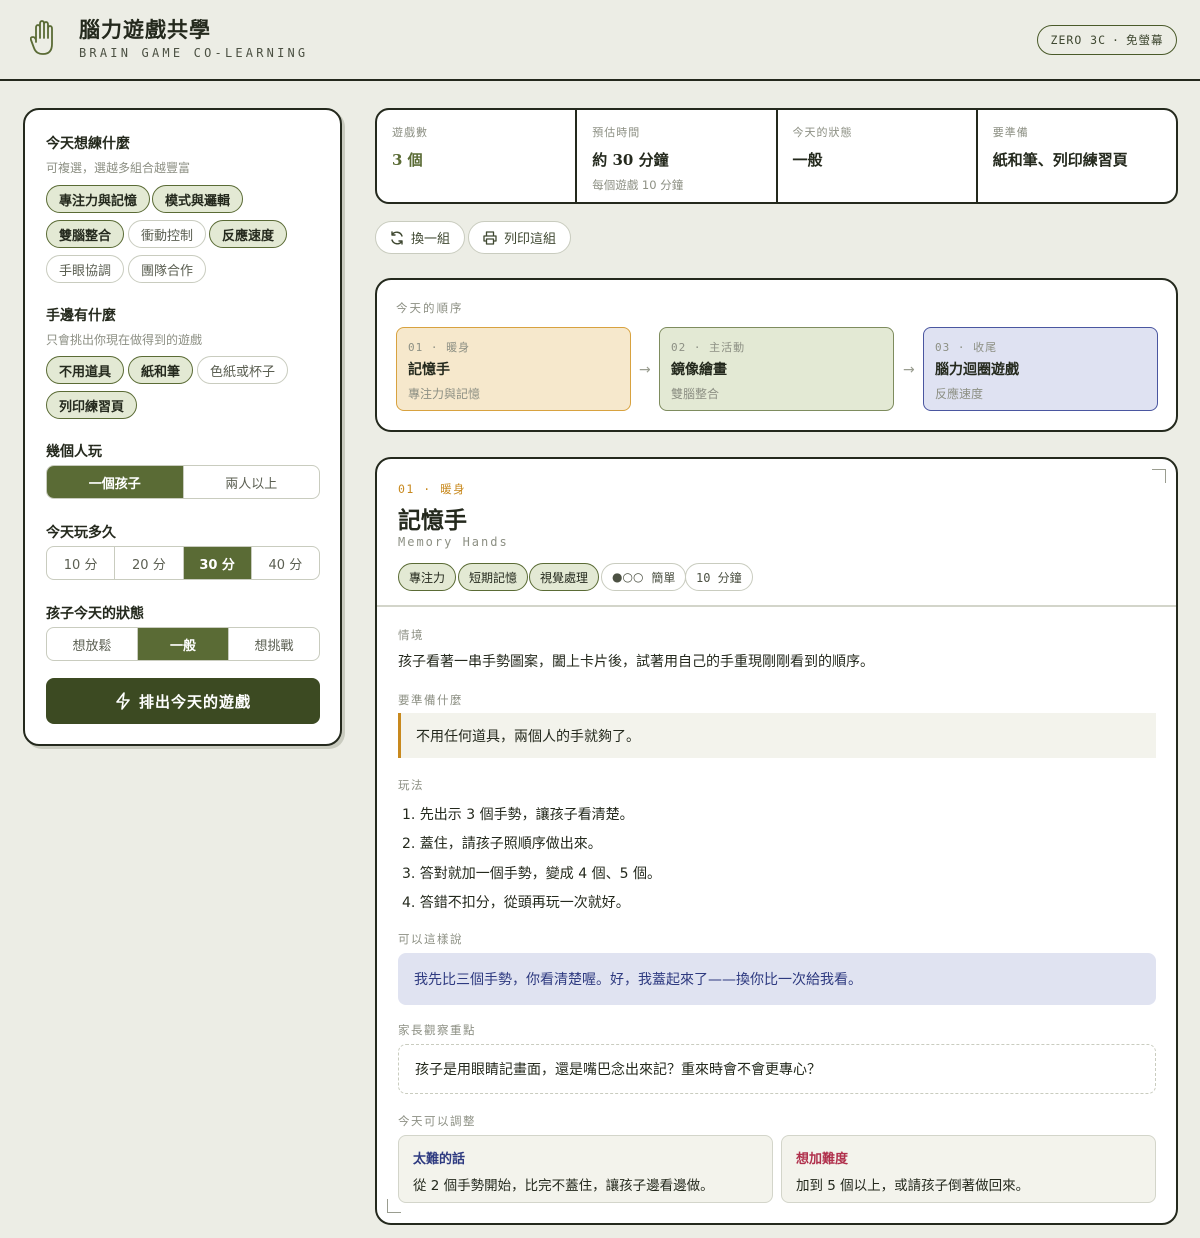 The width and height of the screenshot is (1200, 1238). Describe the element at coordinates (118, 168) in the screenshot. I see `goals-hint: 可複選，選越多組合越豐富` at that location.